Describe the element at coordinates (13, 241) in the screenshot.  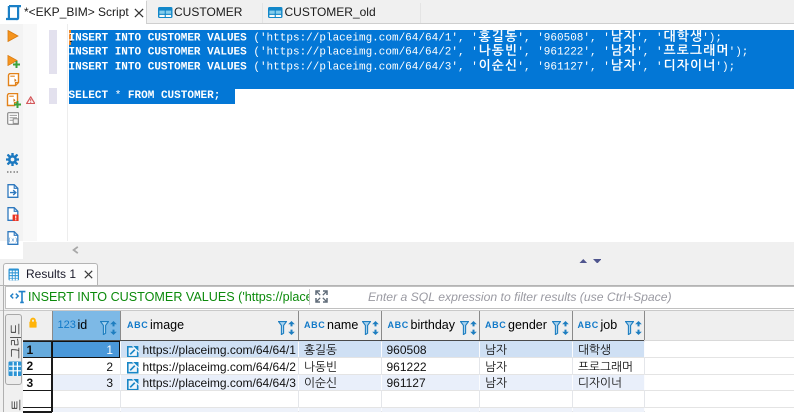
I see `svg-text: (x)` at that location.